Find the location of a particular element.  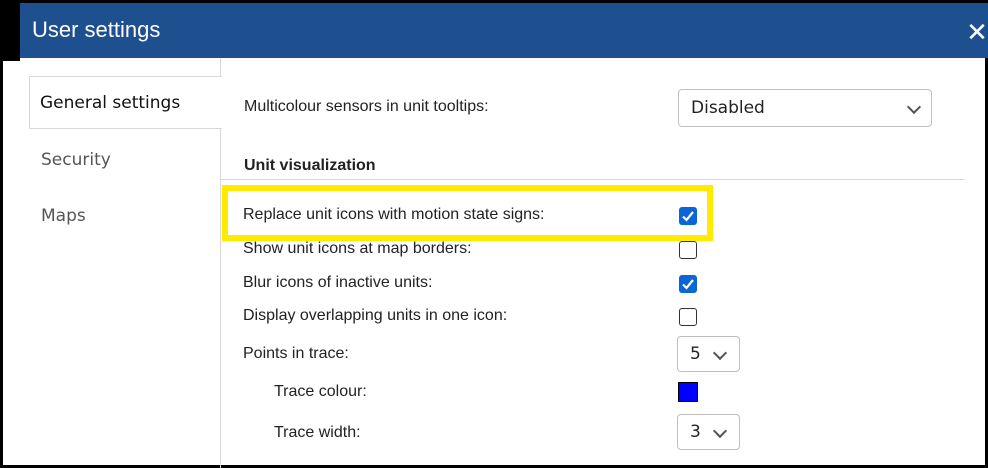

map-borders-checkbox is located at coordinates (688, 250).